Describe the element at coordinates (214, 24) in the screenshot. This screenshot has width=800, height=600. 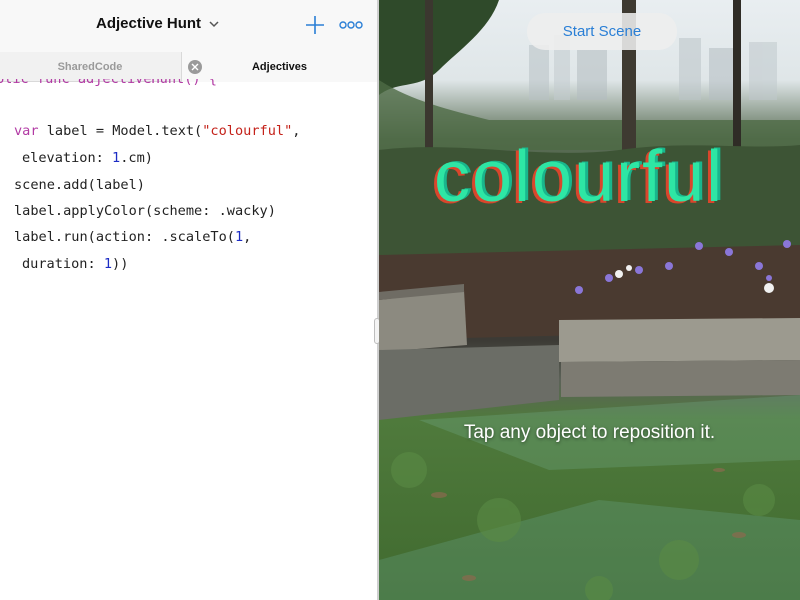
I see `chevron-down-icon` at that location.